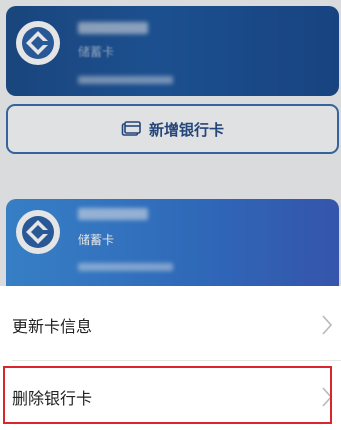  Describe the element at coordinates (52, 398) in the screenshot. I see `delete-bank-card-label: 删除银行卡` at that location.